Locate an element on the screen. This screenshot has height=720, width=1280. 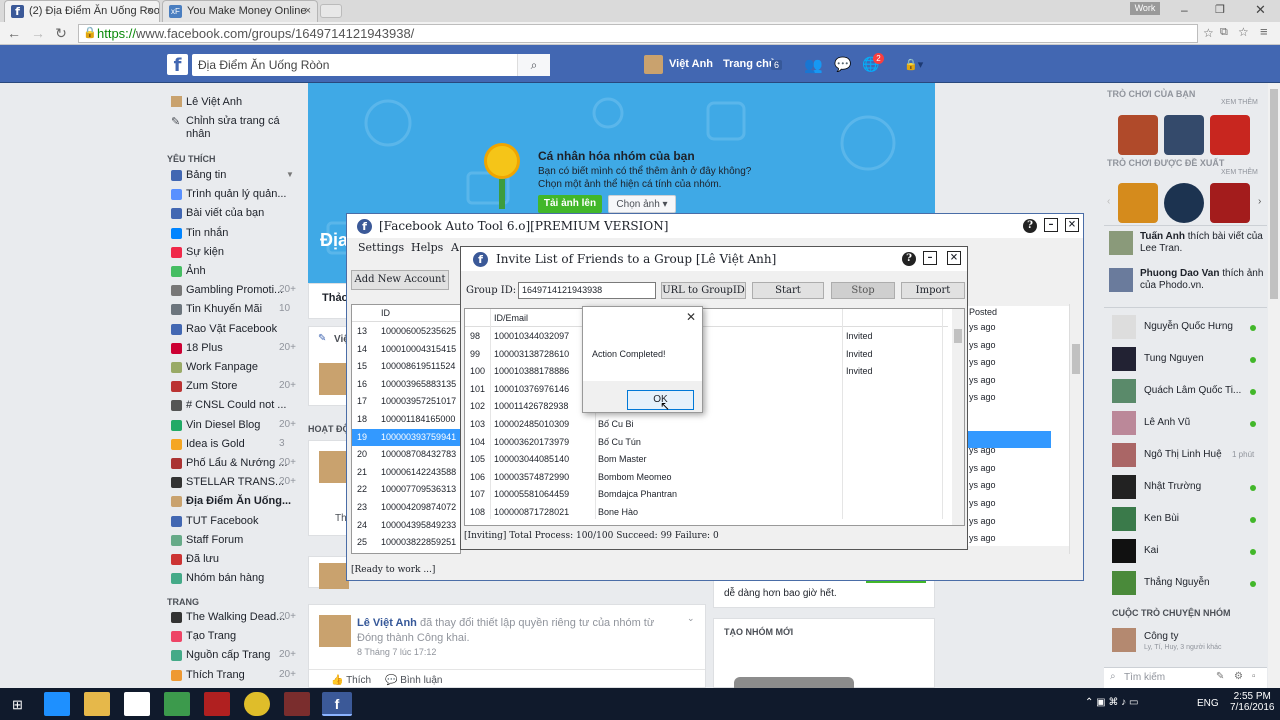
contact-item: Kai is located at coordinates (1186, 552).